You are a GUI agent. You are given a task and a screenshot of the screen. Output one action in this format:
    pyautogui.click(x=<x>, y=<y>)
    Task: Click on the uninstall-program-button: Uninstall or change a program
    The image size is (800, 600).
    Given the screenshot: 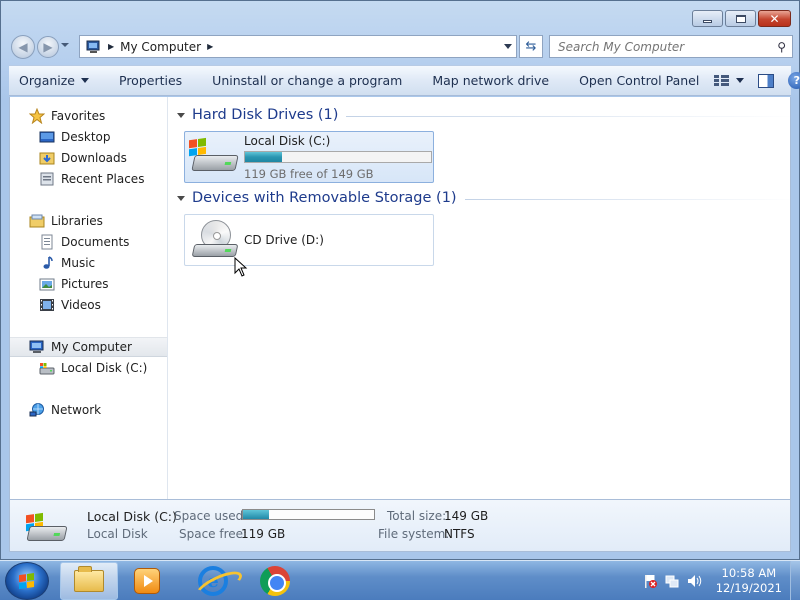 What is the action you would take?
    pyautogui.click(x=307, y=80)
    